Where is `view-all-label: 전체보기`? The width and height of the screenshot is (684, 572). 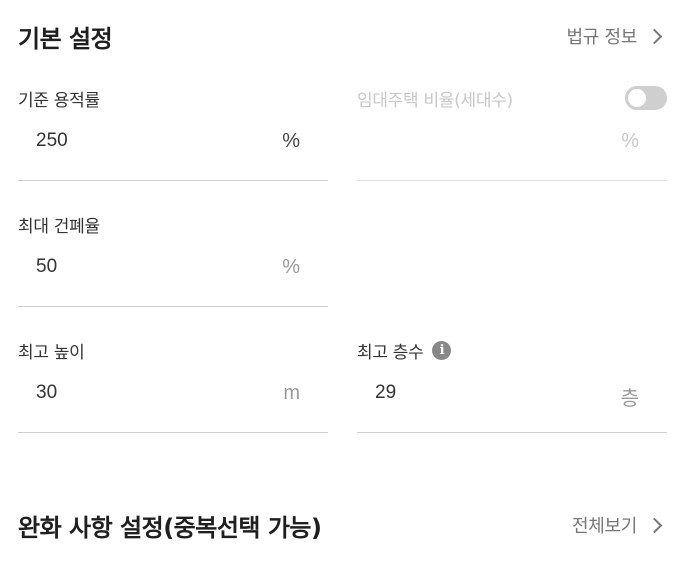
view-all-label: 전체보기 is located at coordinates (604, 526).